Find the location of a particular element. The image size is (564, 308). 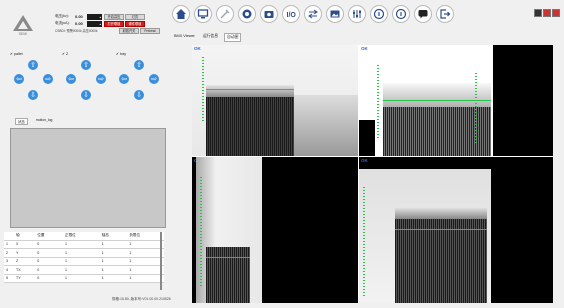

z-up-arrow-icon: ⇧ is located at coordinates (86, 65).